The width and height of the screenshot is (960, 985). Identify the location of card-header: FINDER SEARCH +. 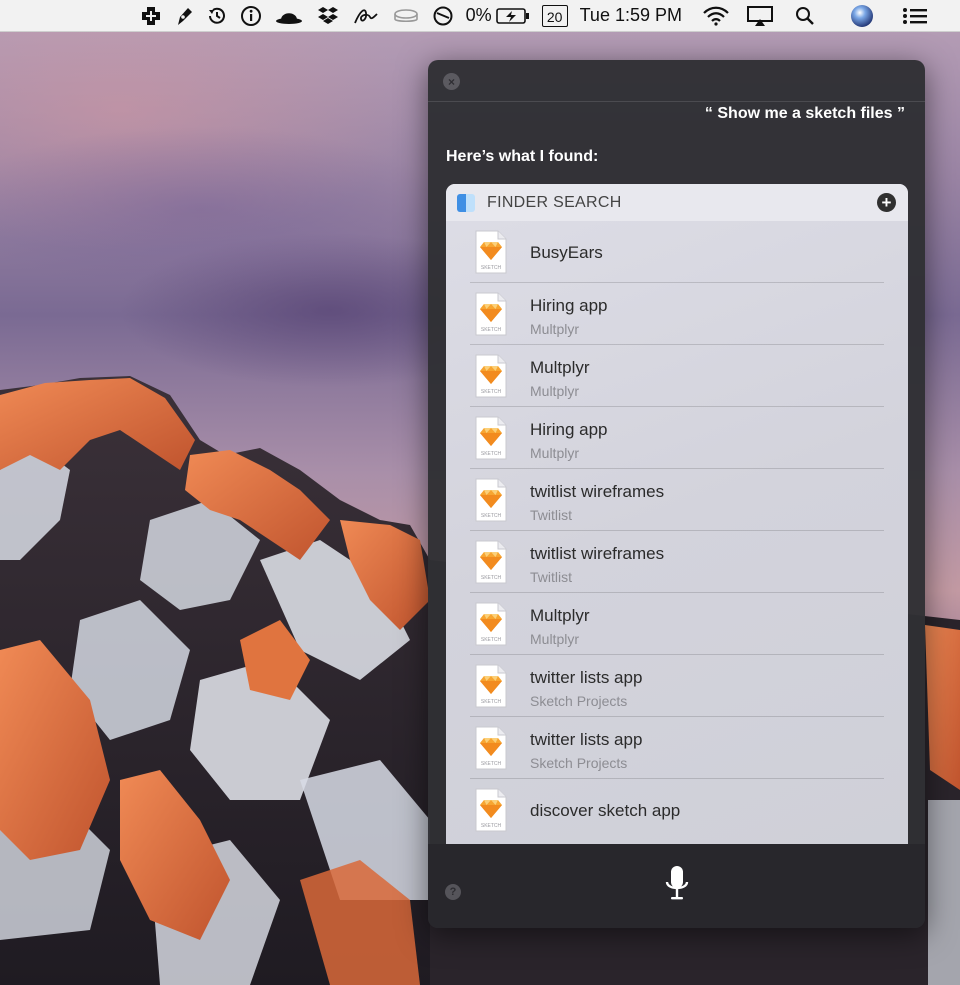
(677, 202).